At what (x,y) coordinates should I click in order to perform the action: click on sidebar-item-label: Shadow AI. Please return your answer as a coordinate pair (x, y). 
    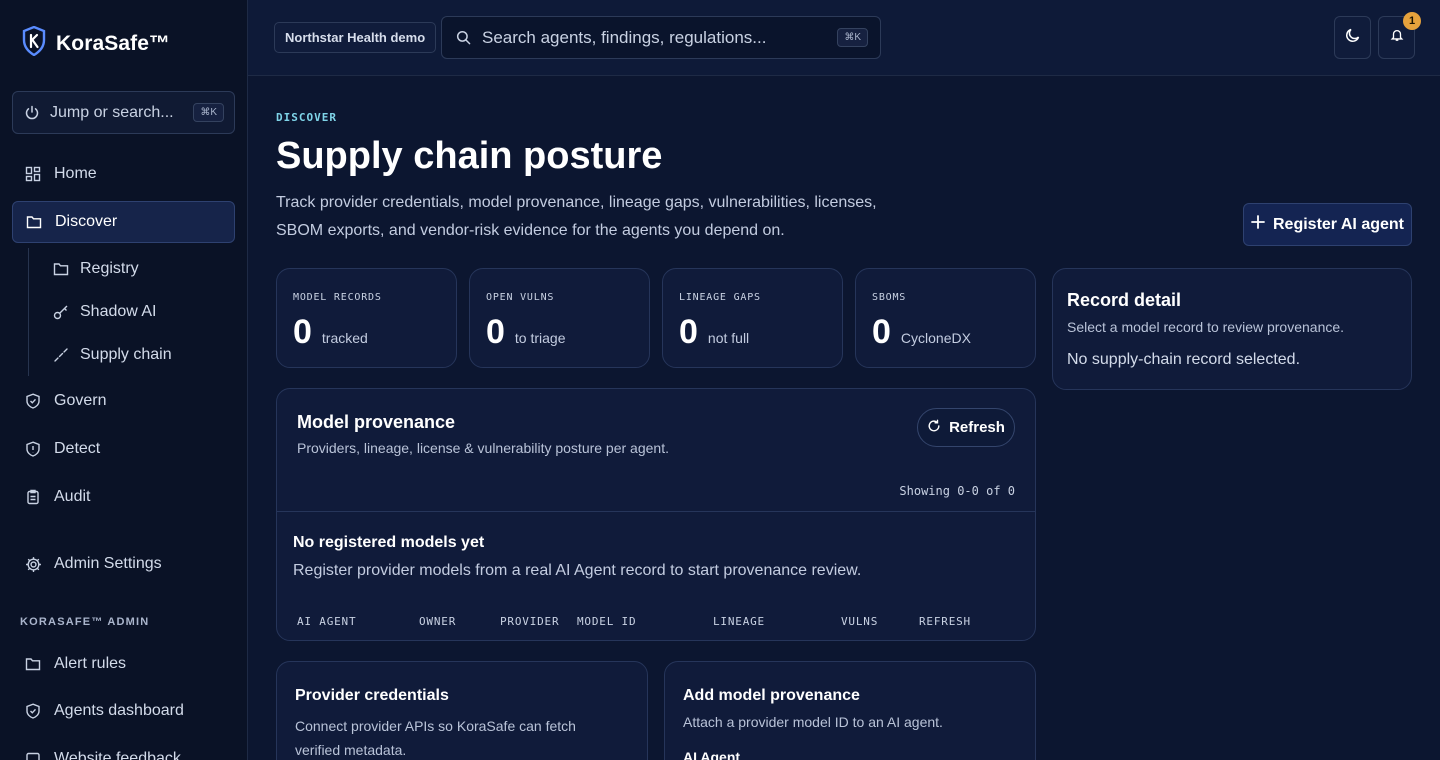
    Looking at the image, I should click on (118, 311).